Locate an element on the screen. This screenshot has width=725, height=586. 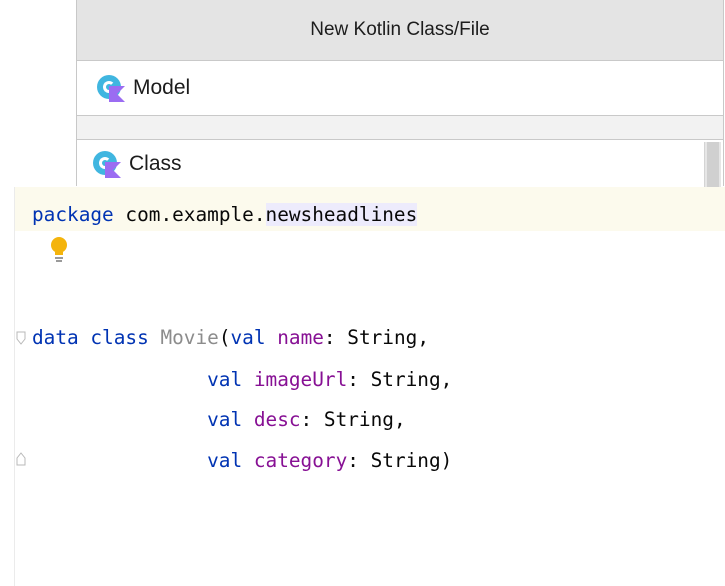
list-item-class: Class is located at coordinates (387, 163).